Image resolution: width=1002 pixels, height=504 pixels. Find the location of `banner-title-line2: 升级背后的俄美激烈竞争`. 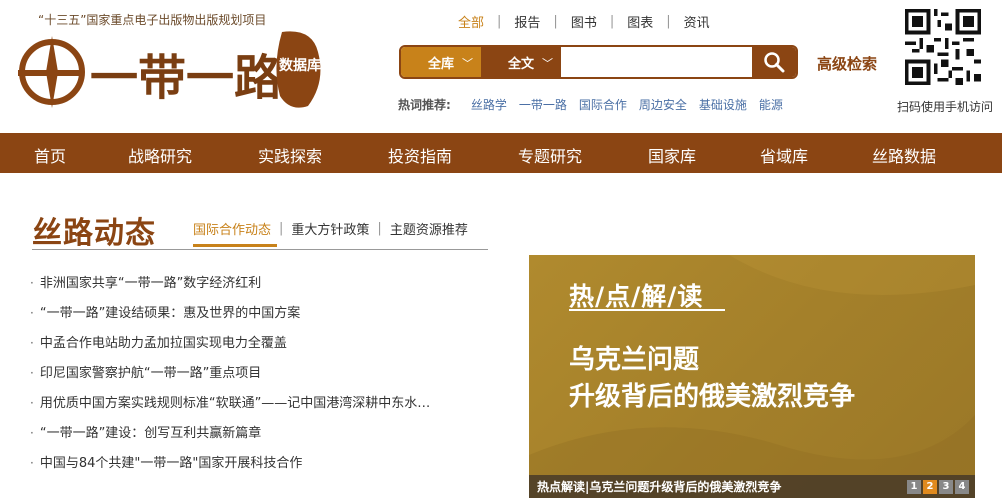

banner-title-line2: 升级背后的俄美激烈竞争 is located at coordinates (712, 397).